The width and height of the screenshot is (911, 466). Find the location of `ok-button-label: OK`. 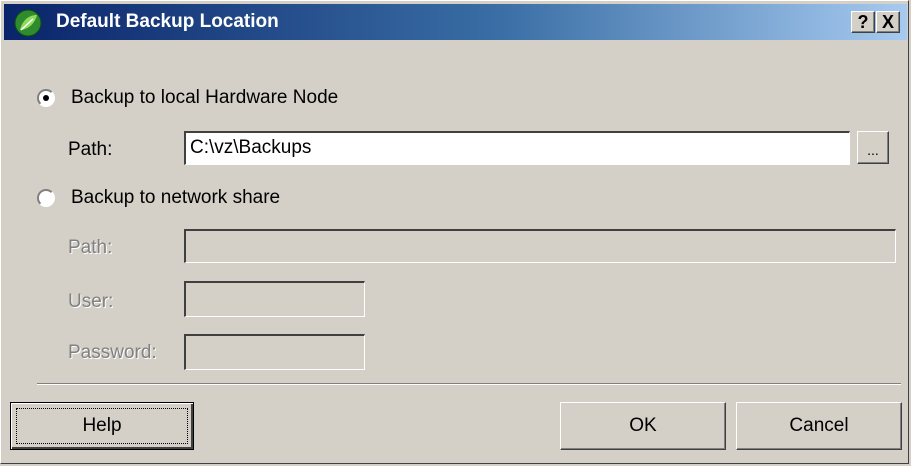

ok-button-label: OK is located at coordinates (643, 425).